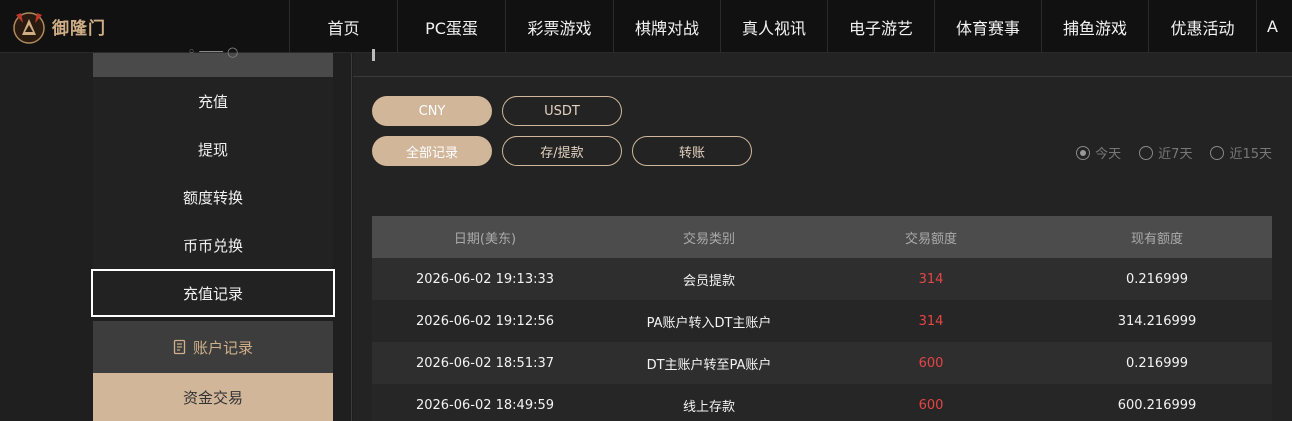 This screenshot has height=421, width=1292. What do you see at coordinates (213, 397) in the screenshot?
I see `sidebar-item-fund-transactions: 资金交易` at bounding box center [213, 397].